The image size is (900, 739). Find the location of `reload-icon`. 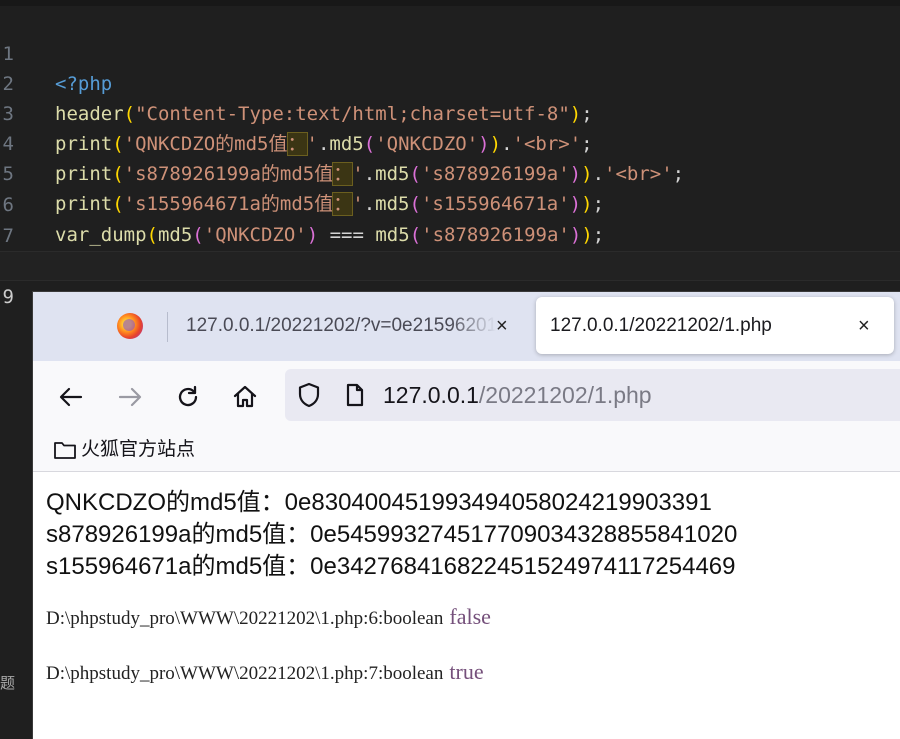

reload-icon is located at coordinates (188, 396).